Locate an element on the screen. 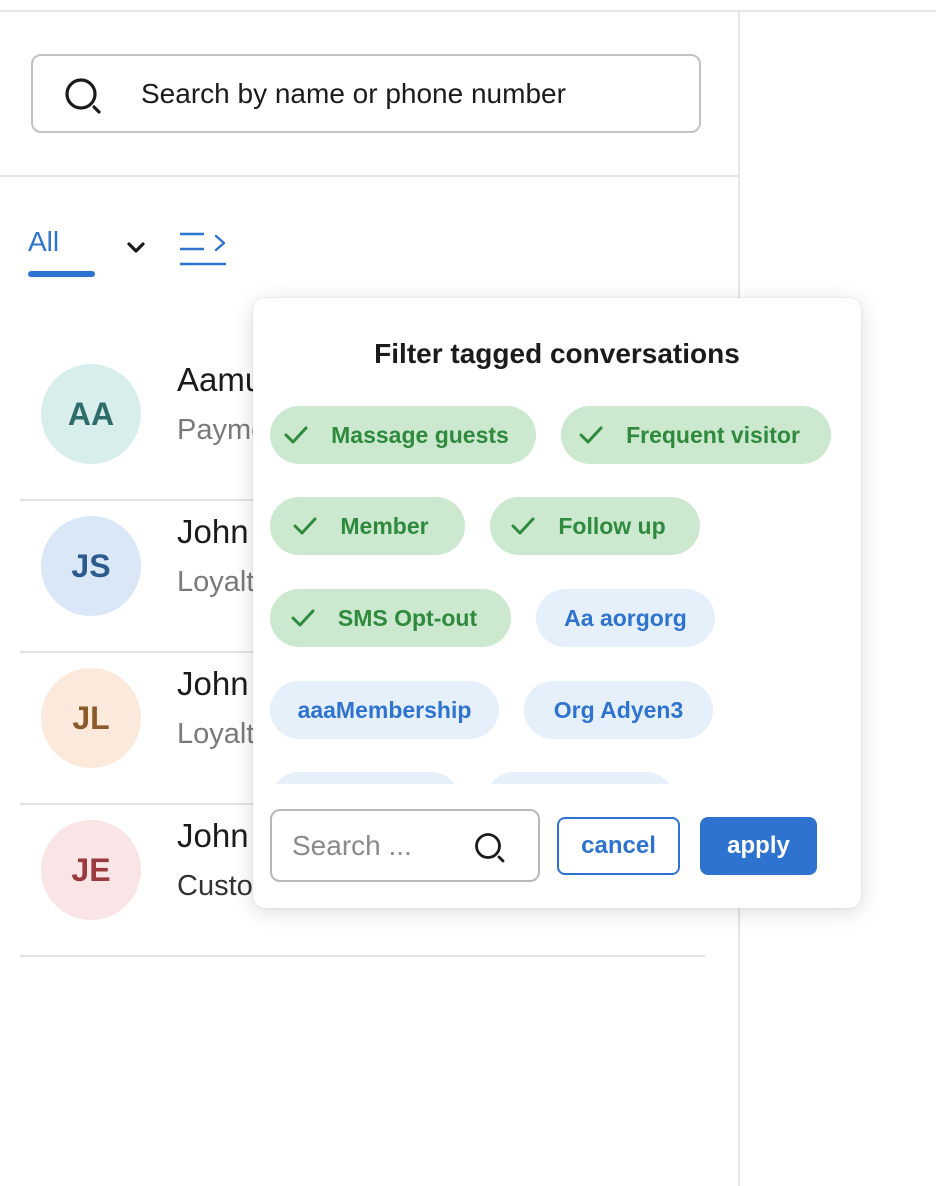 This screenshot has width=936, height=1186. tag-chip: Member is located at coordinates (367, 526).